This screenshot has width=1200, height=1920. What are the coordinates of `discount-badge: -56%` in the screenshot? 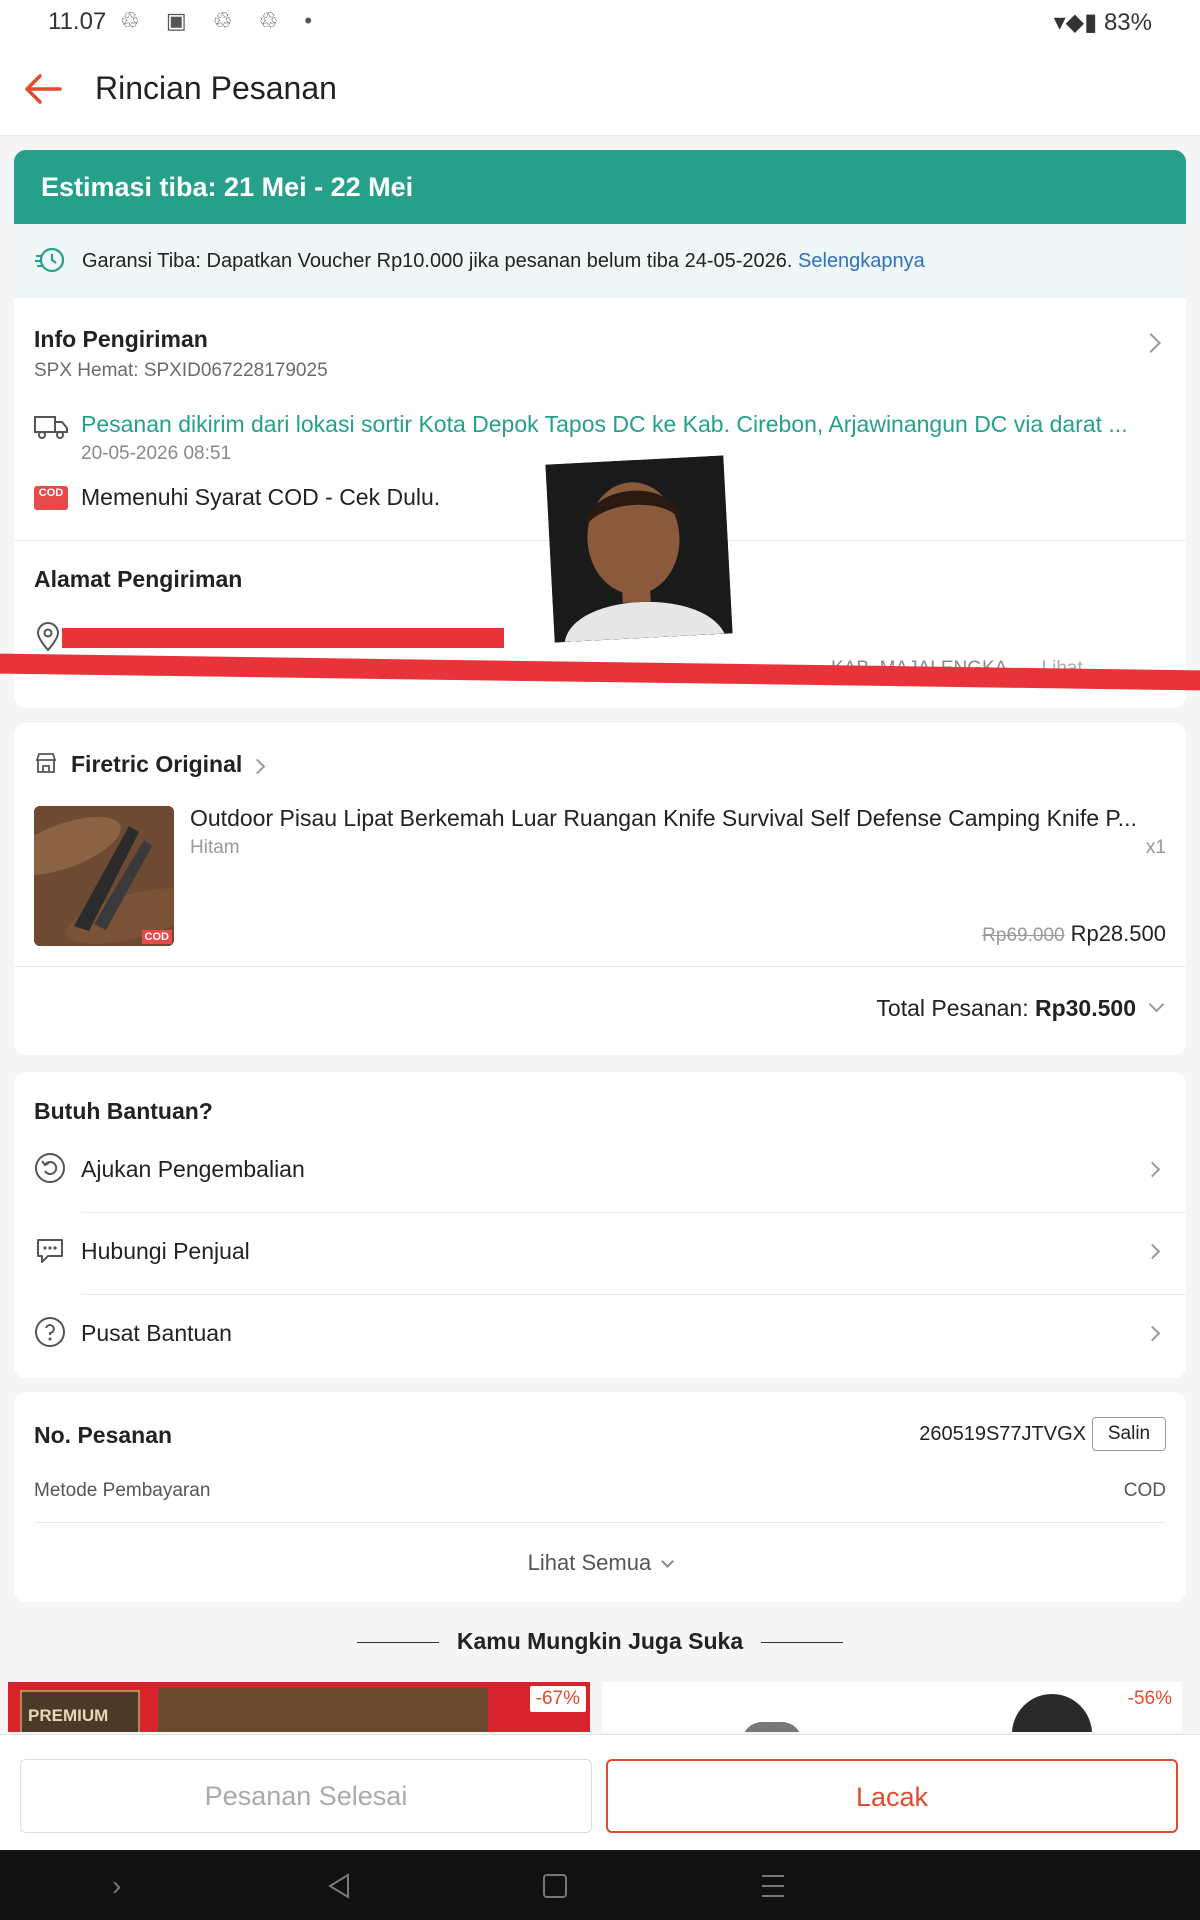 It's located at (1149, 1699).